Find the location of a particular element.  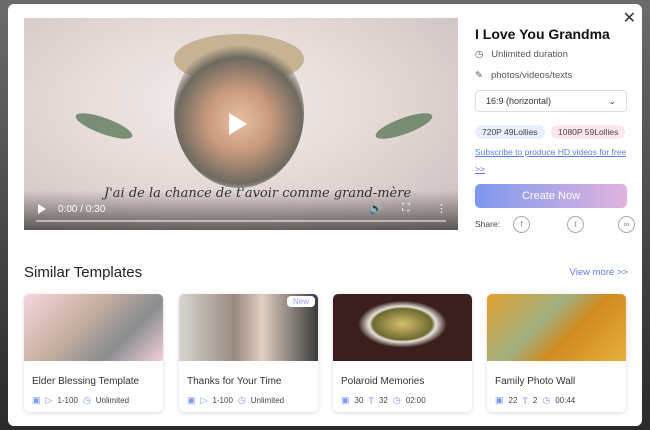

video-time: 0:00 / 0:30 is located at coordinates (82, 209).